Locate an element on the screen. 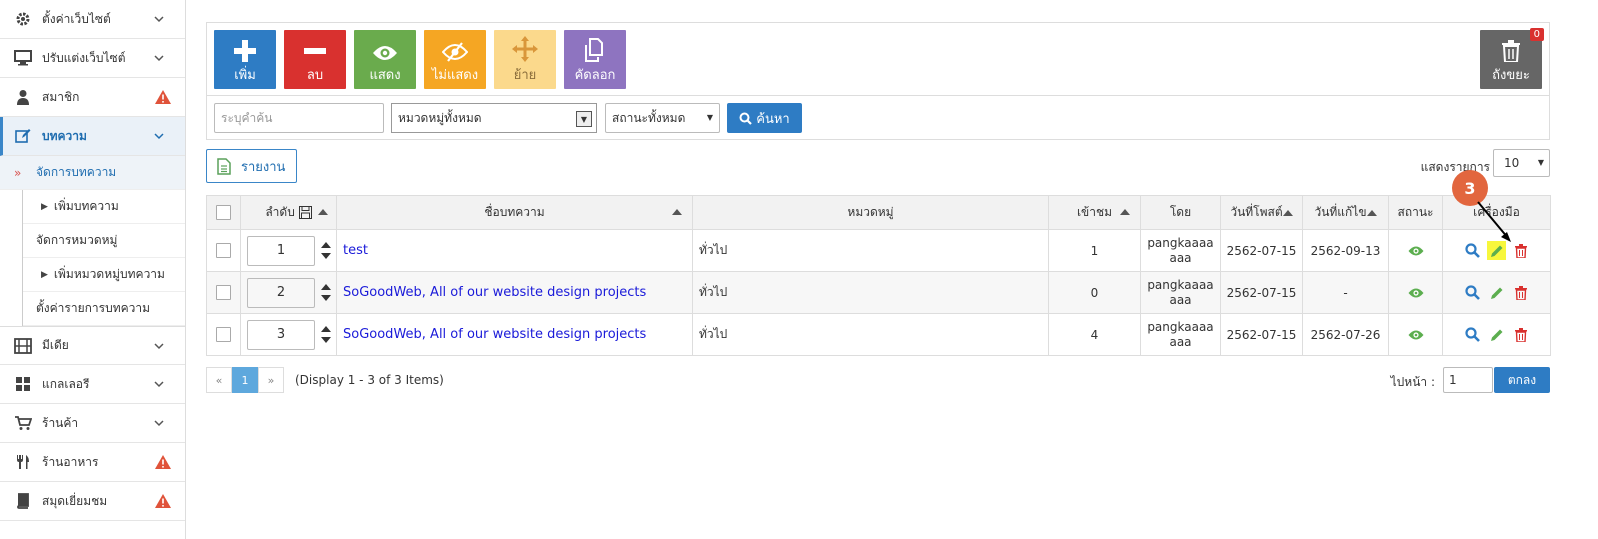 The width and height of the screenshot is (1598, 539). posted-header: วันที่โพสต์ is located at coordinates (1261, 212).